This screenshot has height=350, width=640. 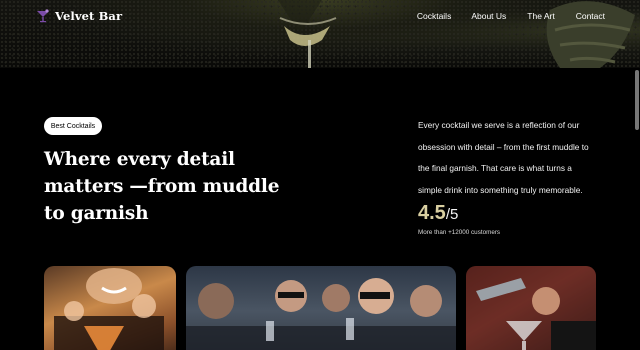 I want to click on bartender-photo-card, so click(x=110, y=308).